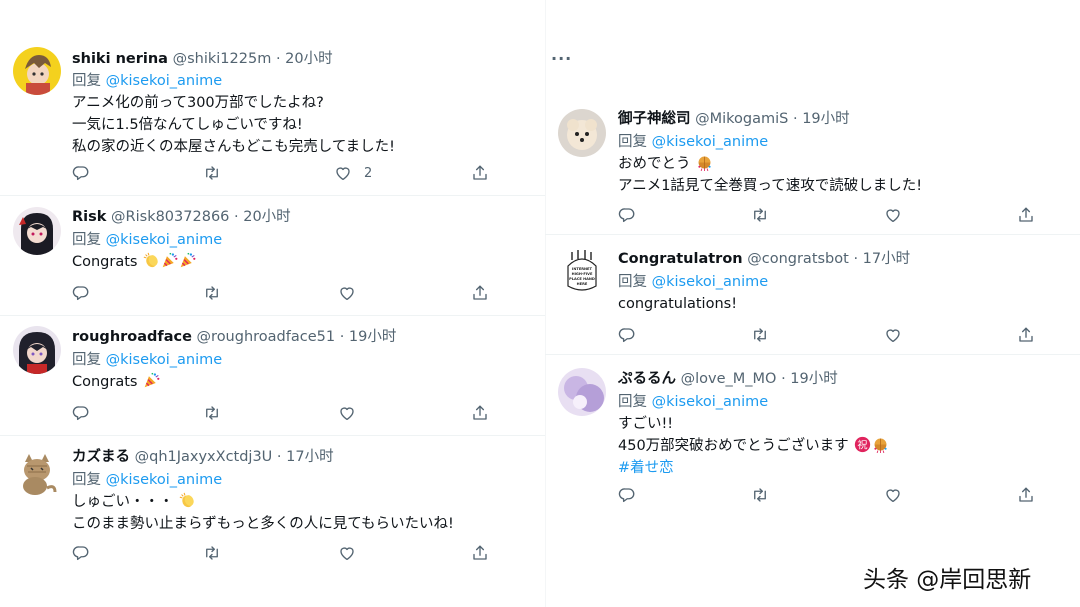 The image size is (1080, 607). I want to click on party-popper-emoji, so click(151, 380).